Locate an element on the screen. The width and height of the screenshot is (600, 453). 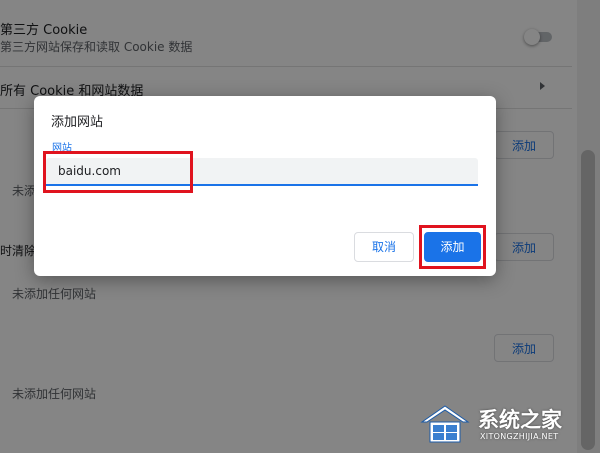
site-watermark: 系统之家 XITONGZHIJIA.NET is located at coordinates (507, 425).